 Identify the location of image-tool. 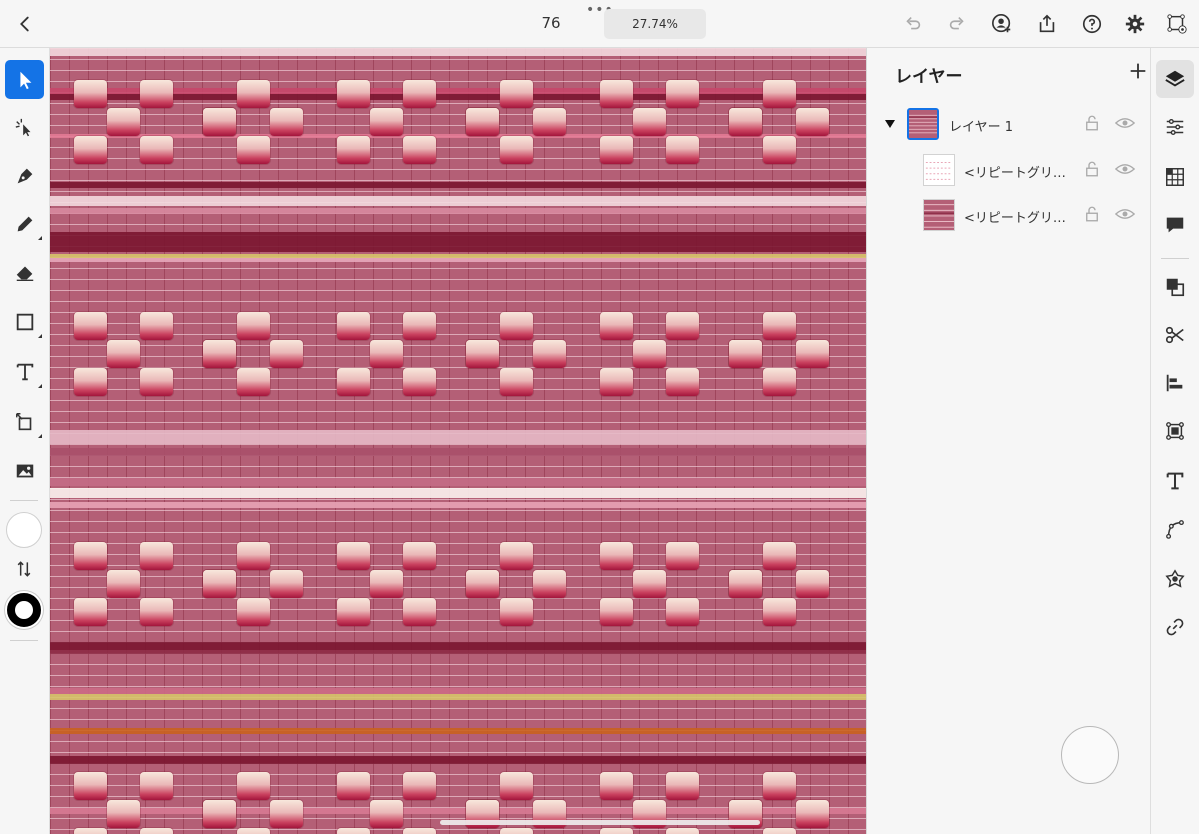
(24, 470).